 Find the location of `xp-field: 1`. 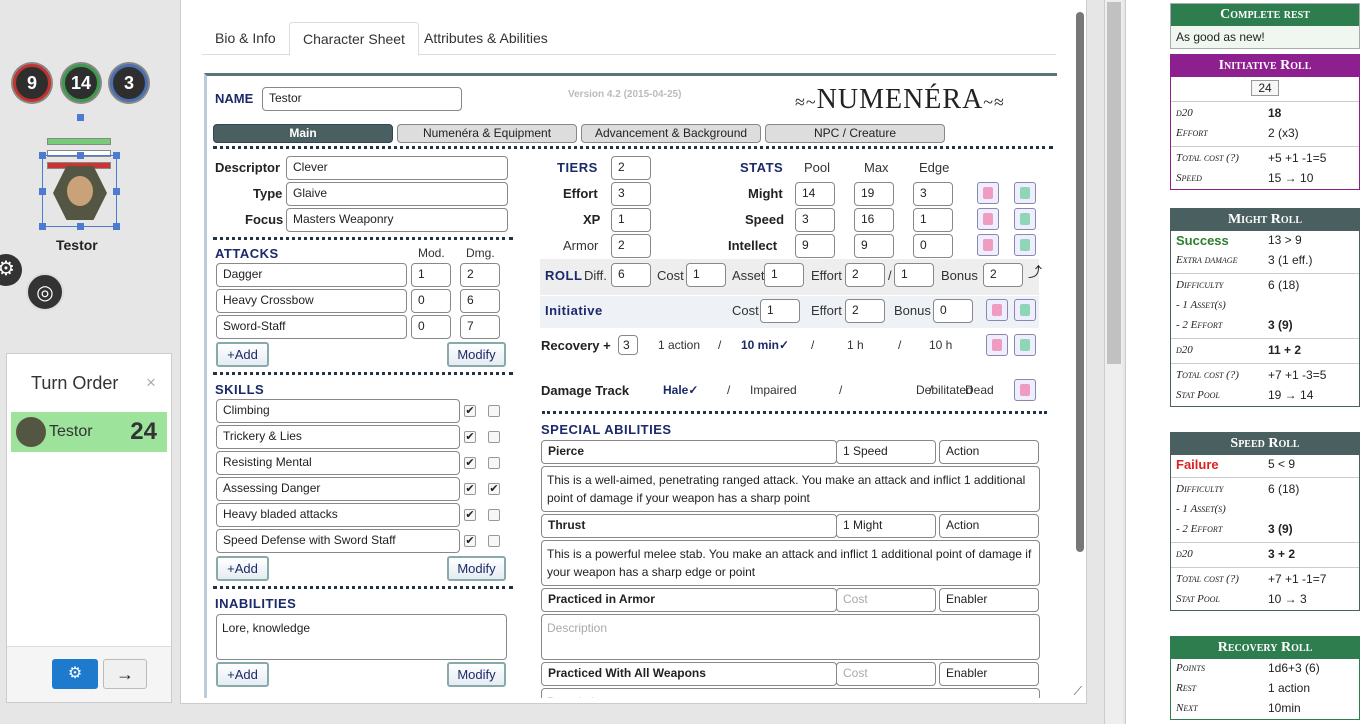

xp-field: 1 is located at coordinates (631, 220).